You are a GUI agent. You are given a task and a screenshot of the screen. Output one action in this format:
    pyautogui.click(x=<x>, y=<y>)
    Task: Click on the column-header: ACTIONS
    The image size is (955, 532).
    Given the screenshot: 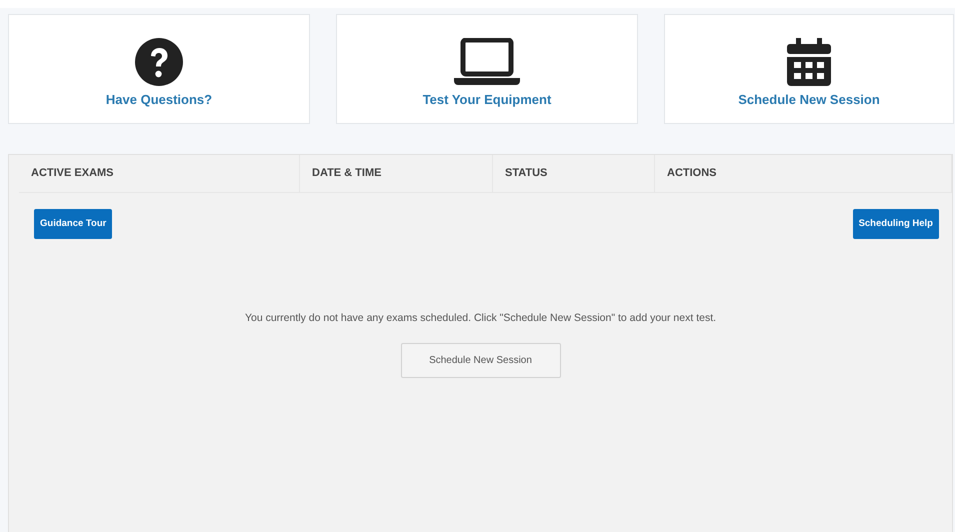 What is the action you would take?
    pyautogui.click(x=803, y=173)
    